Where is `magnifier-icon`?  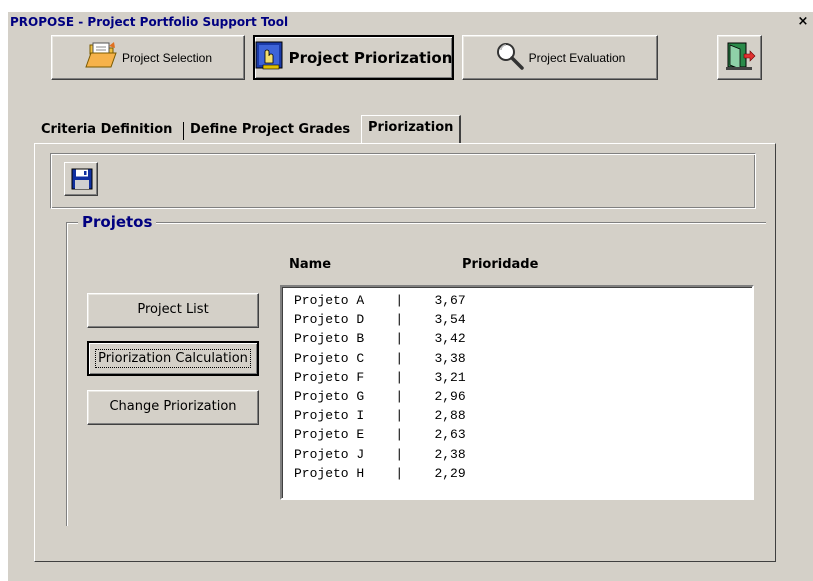 magnifier-icon is located at coordinates (510, 57).